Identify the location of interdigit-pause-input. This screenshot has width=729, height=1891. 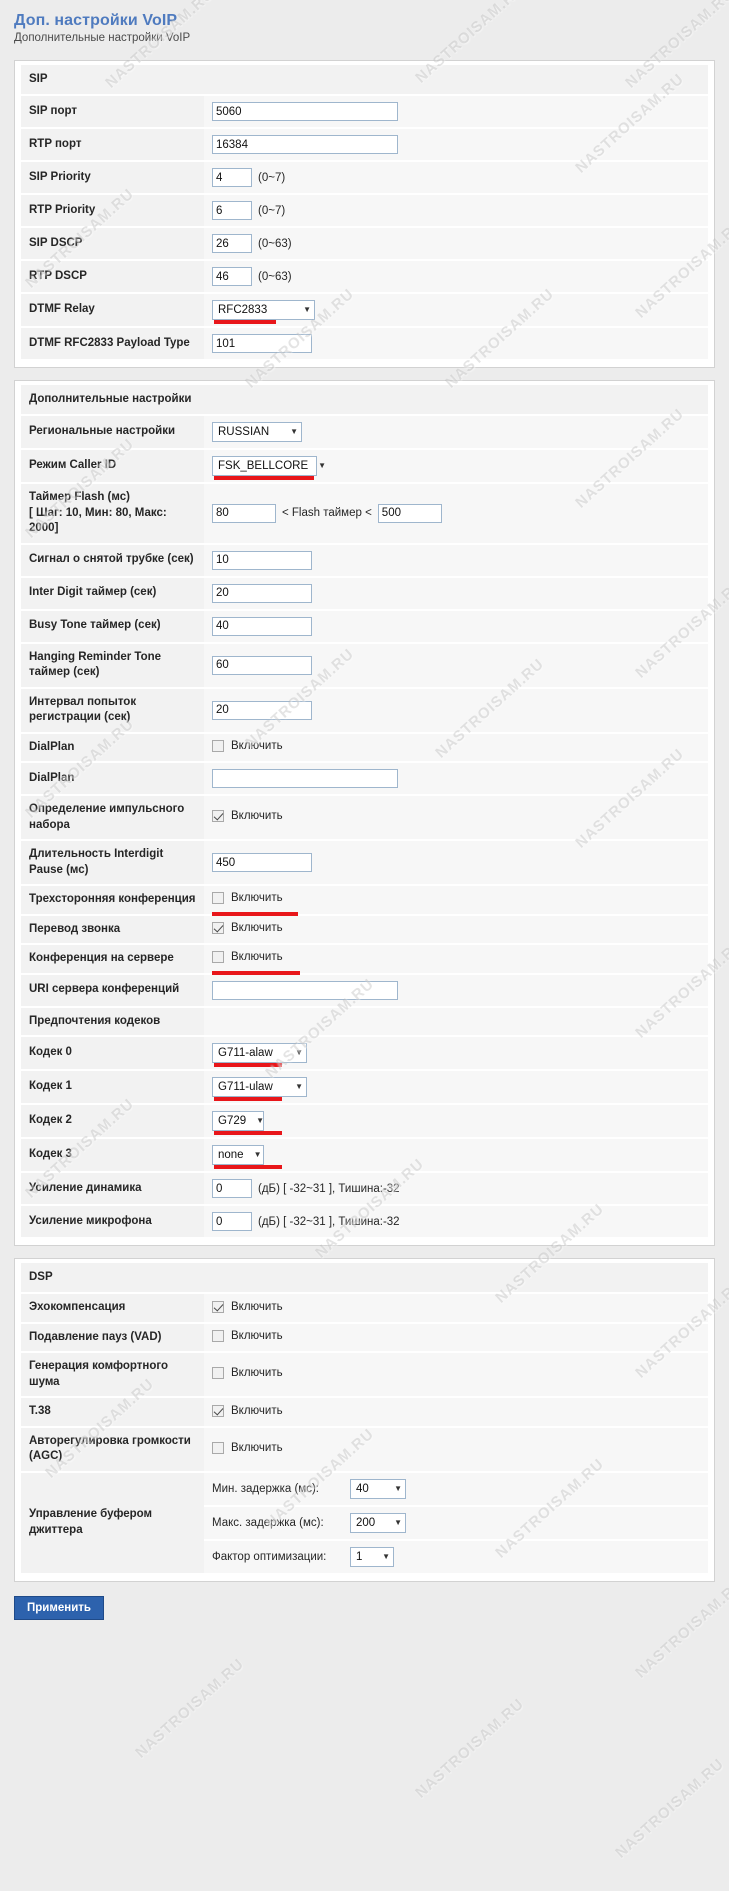
(262, 863).